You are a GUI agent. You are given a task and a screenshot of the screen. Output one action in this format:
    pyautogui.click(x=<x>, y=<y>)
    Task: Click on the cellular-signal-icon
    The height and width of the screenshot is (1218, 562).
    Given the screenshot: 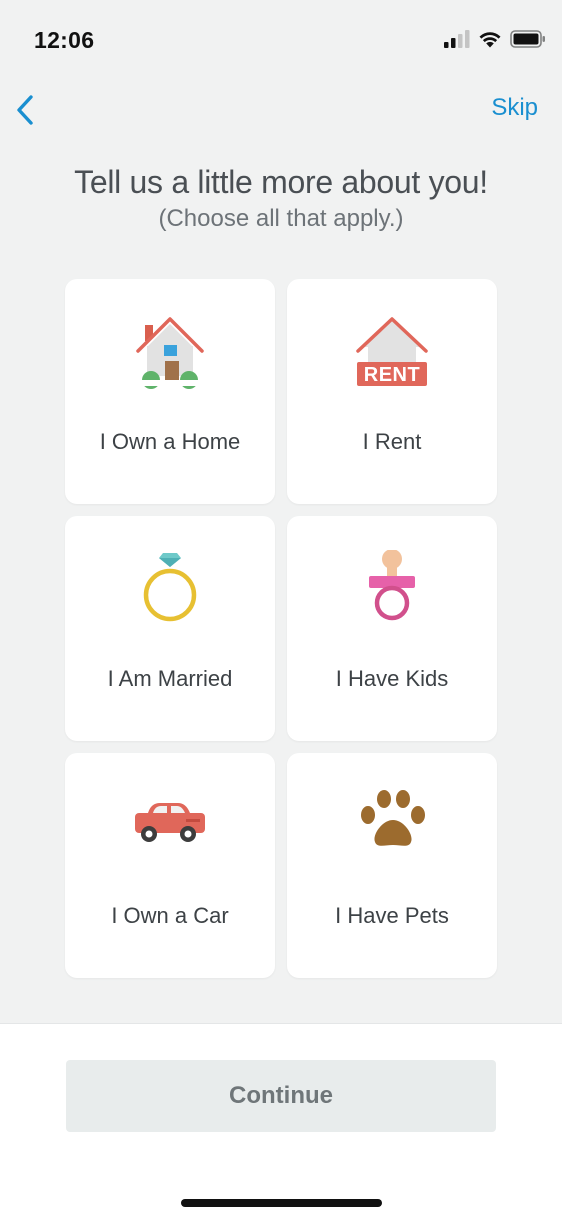 What is the action you would take?
    pyautogui.click(x=457, y=39)
    